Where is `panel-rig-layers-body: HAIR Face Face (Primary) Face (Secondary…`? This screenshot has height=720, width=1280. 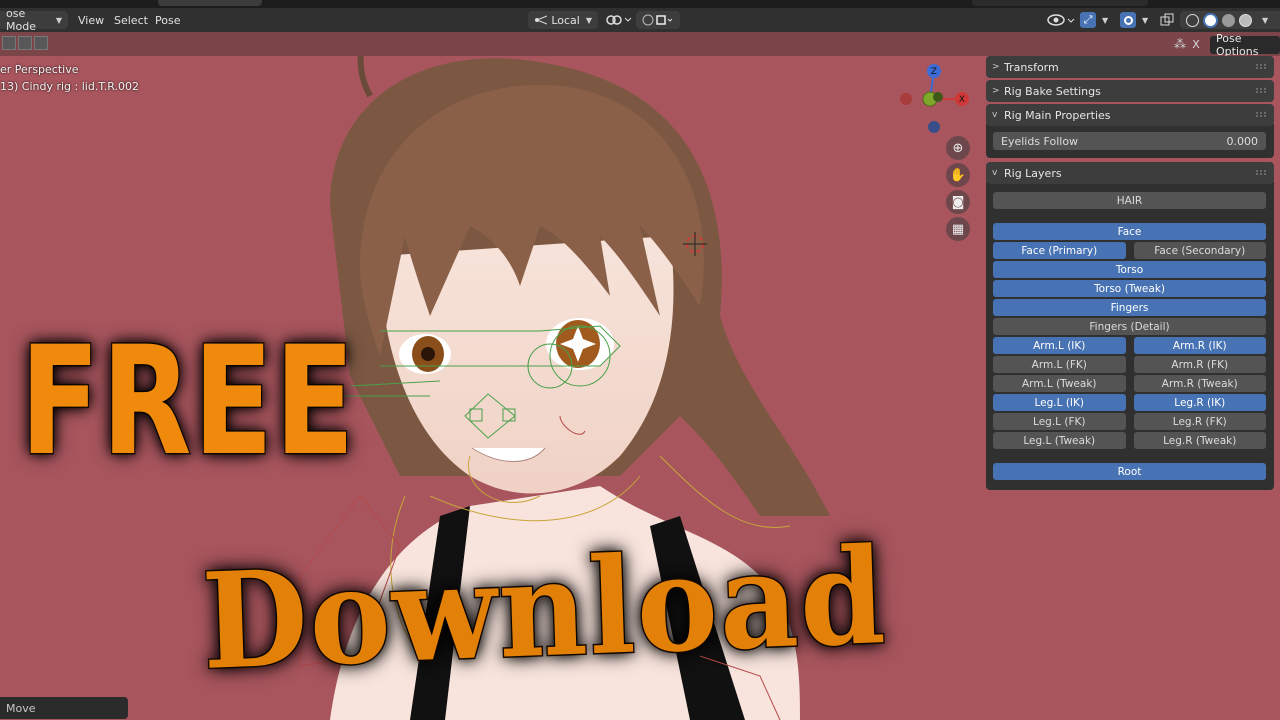 panel-rig-layers-body: HAIR Face Face (Primary) Face (Secondary… is located at coordinates (1130, 336).